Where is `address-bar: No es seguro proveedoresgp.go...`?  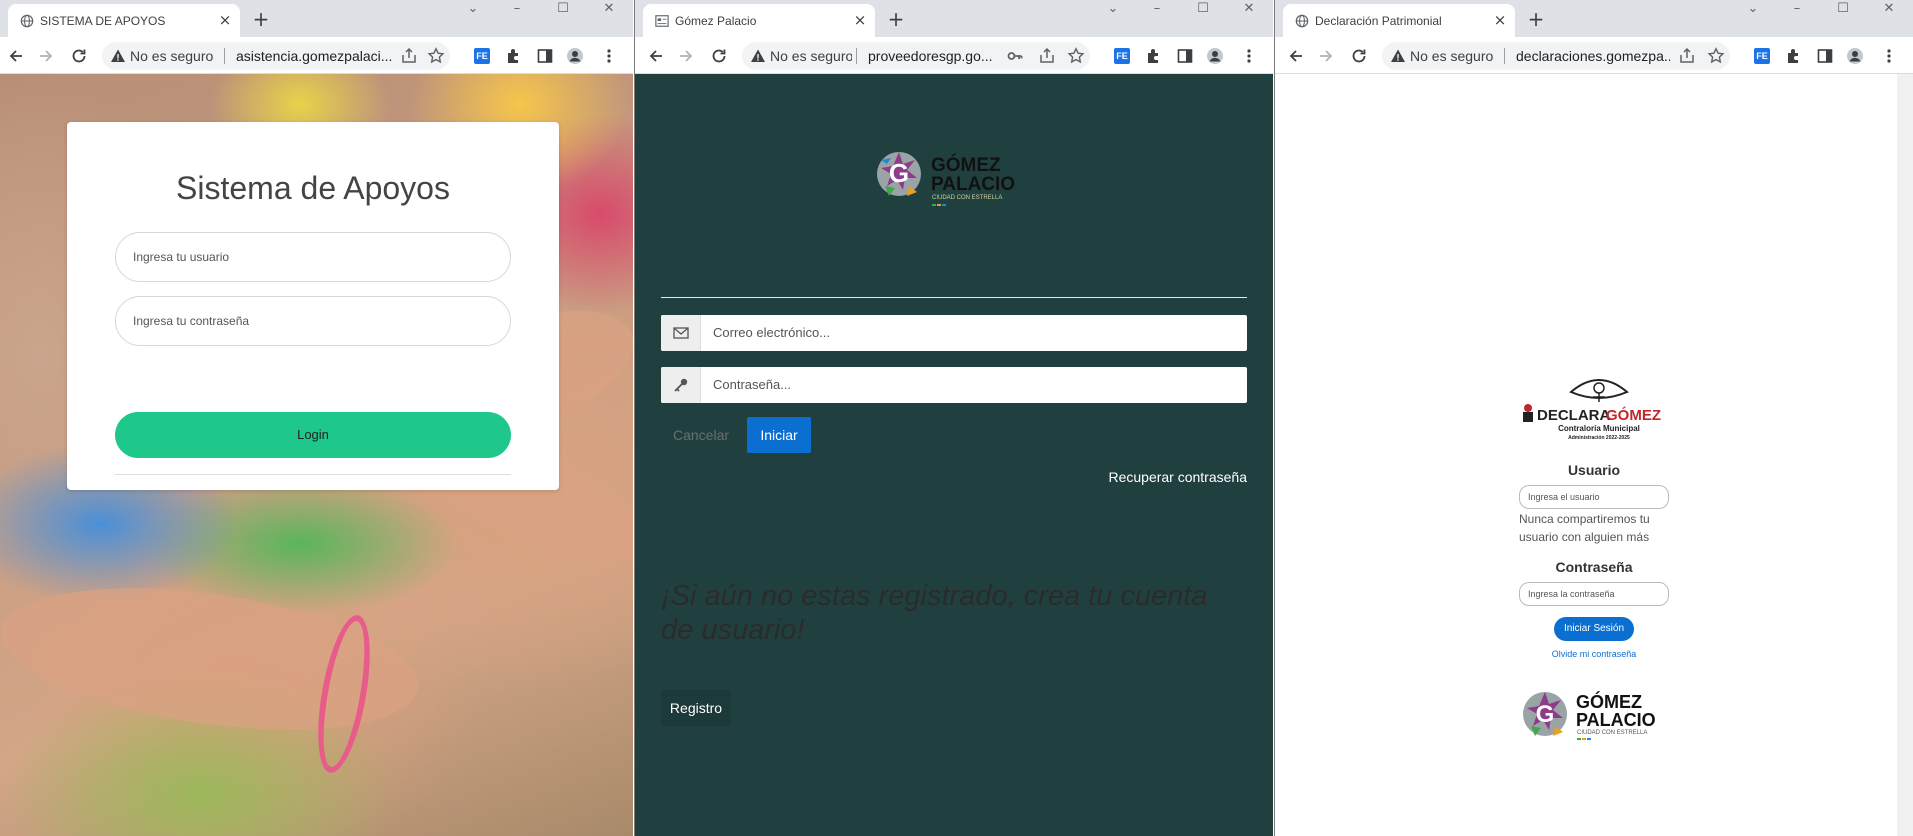 address-bar: No es seguro proveedoresgp.go... is located at coordinates (916, 56).